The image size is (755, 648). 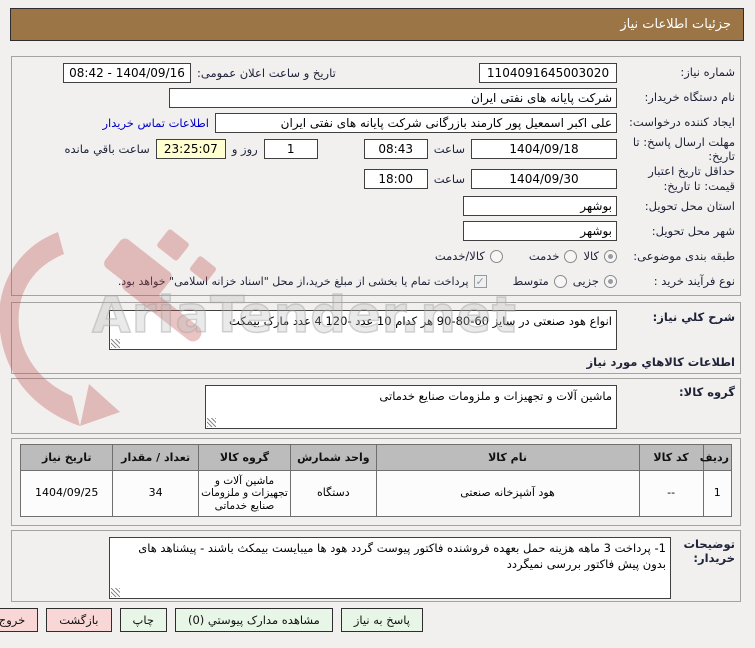 What do you see at coordinates (127, 72) in the screenshot?
I see `announce-datetime-field: 1404/09/16 - 08:42` at bounding box center [127, 72].